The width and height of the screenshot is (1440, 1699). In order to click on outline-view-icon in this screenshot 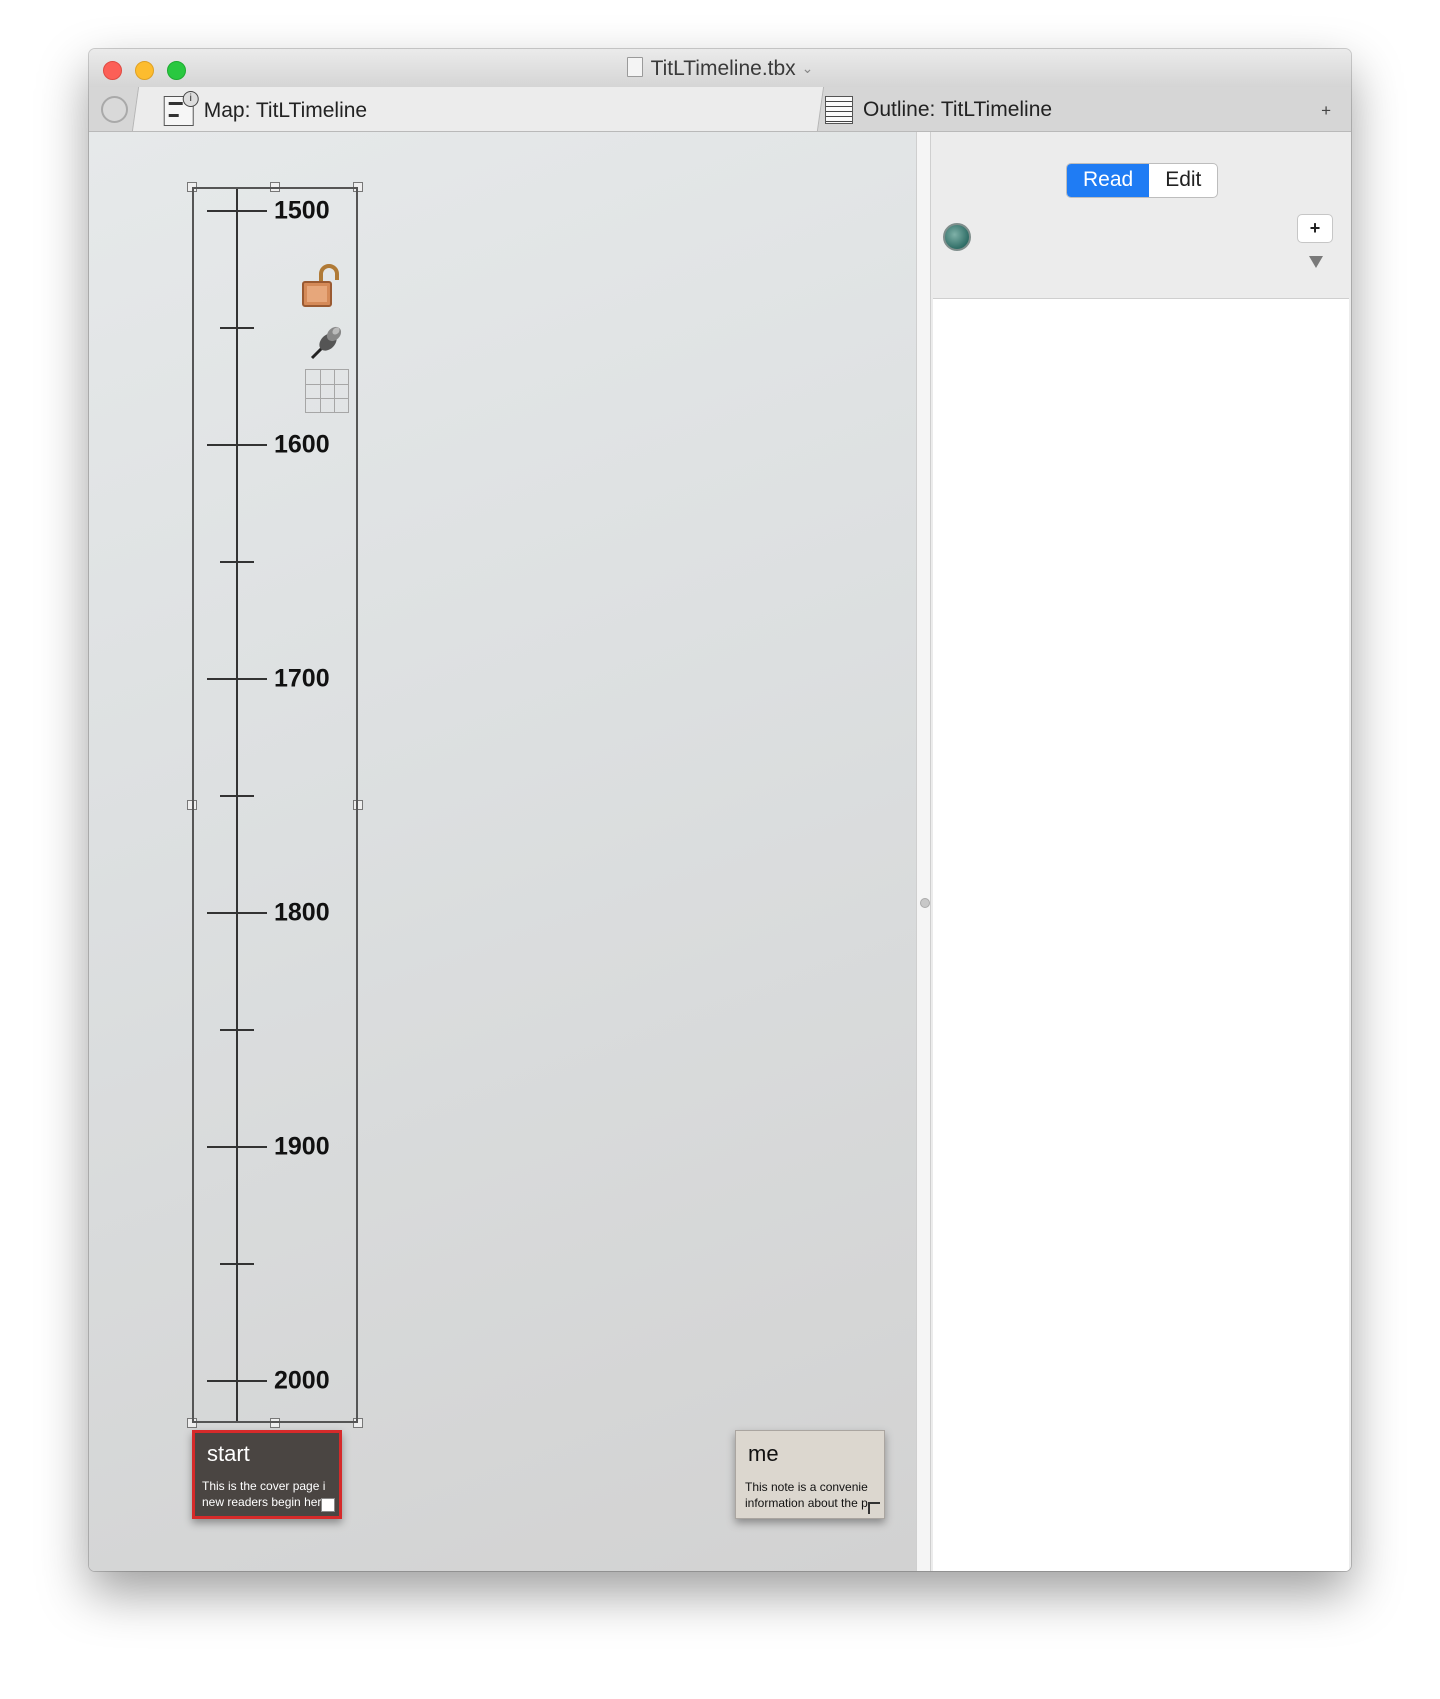, I will do `click(839, 110)`.